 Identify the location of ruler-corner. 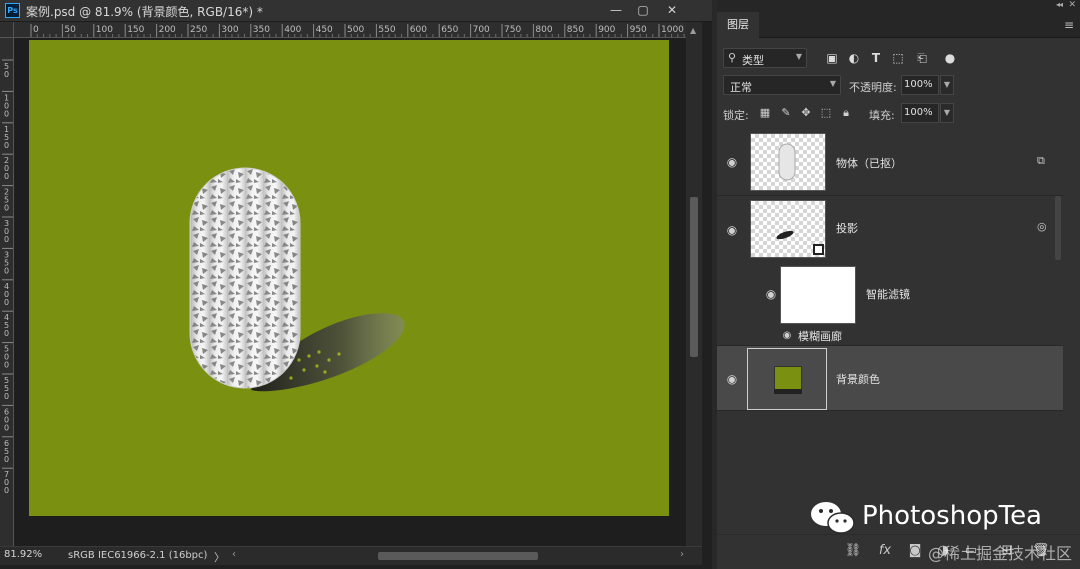
(7, 30).